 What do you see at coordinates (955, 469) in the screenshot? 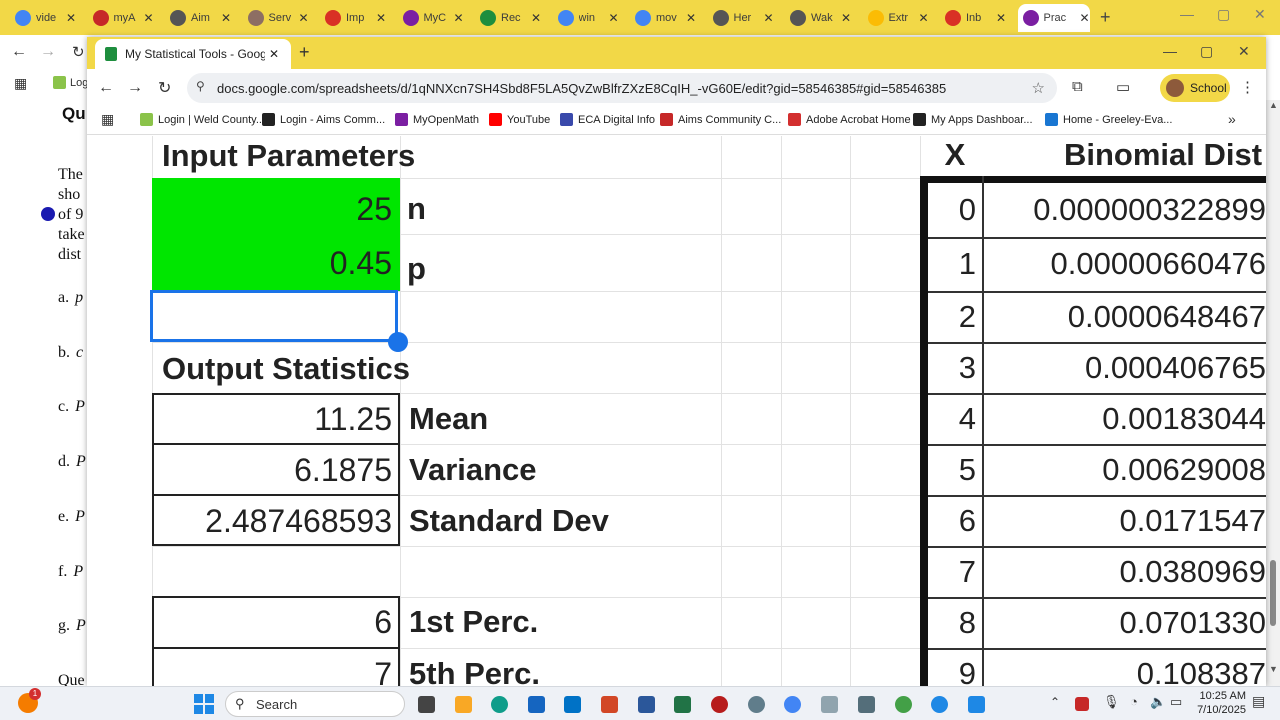
I see `x-value-cell: 5` at bounding box center [955, 469].